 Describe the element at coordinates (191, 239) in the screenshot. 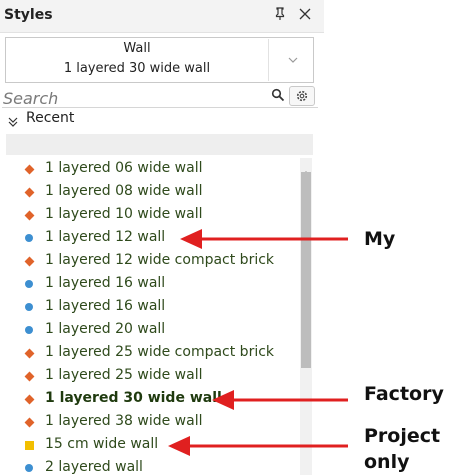

I see `arrow-my-head` at that location.